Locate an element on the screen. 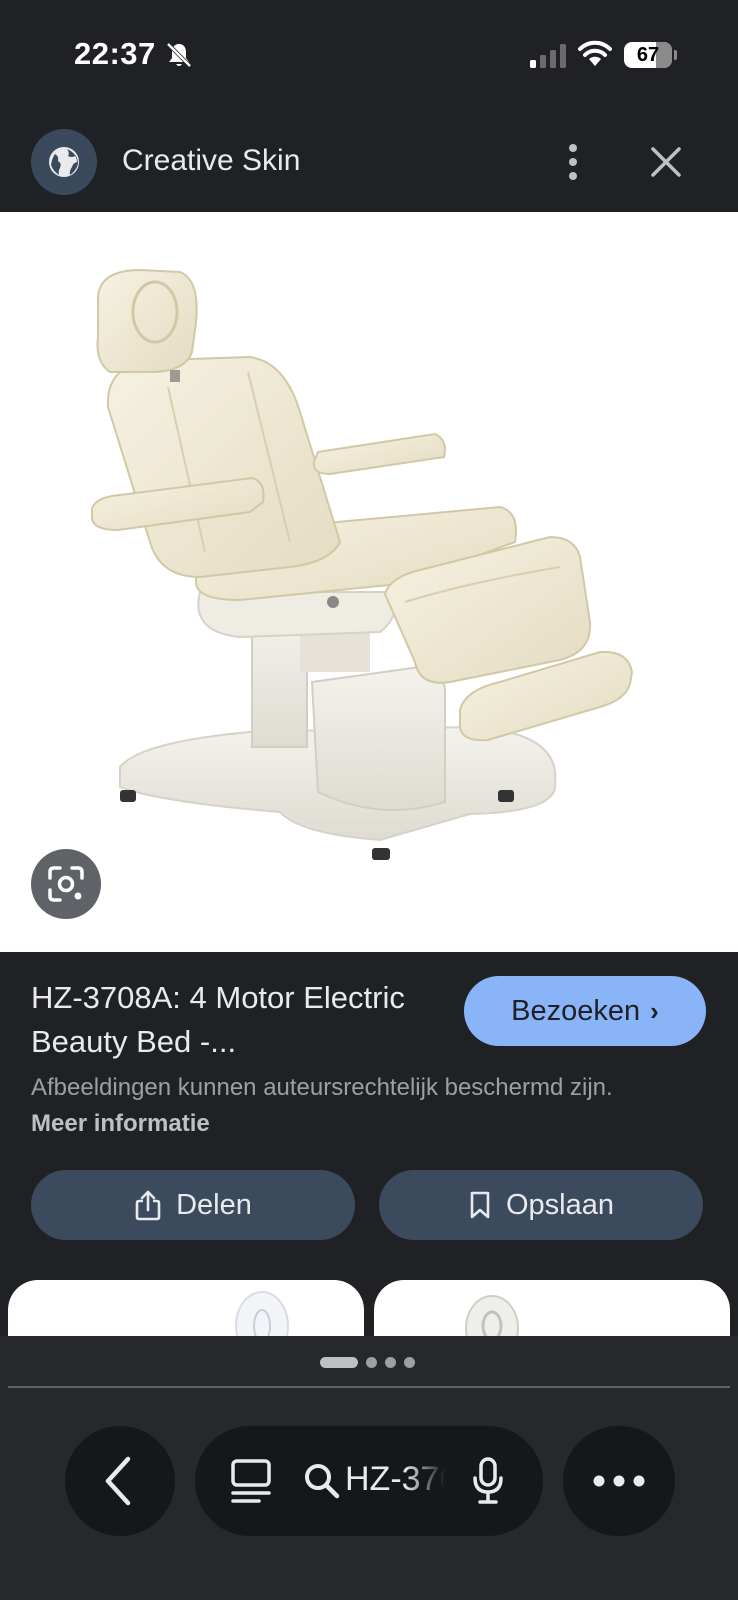 This screenshot has height=1600, width=738. wifi-icon is located at coordinates (595, 53).